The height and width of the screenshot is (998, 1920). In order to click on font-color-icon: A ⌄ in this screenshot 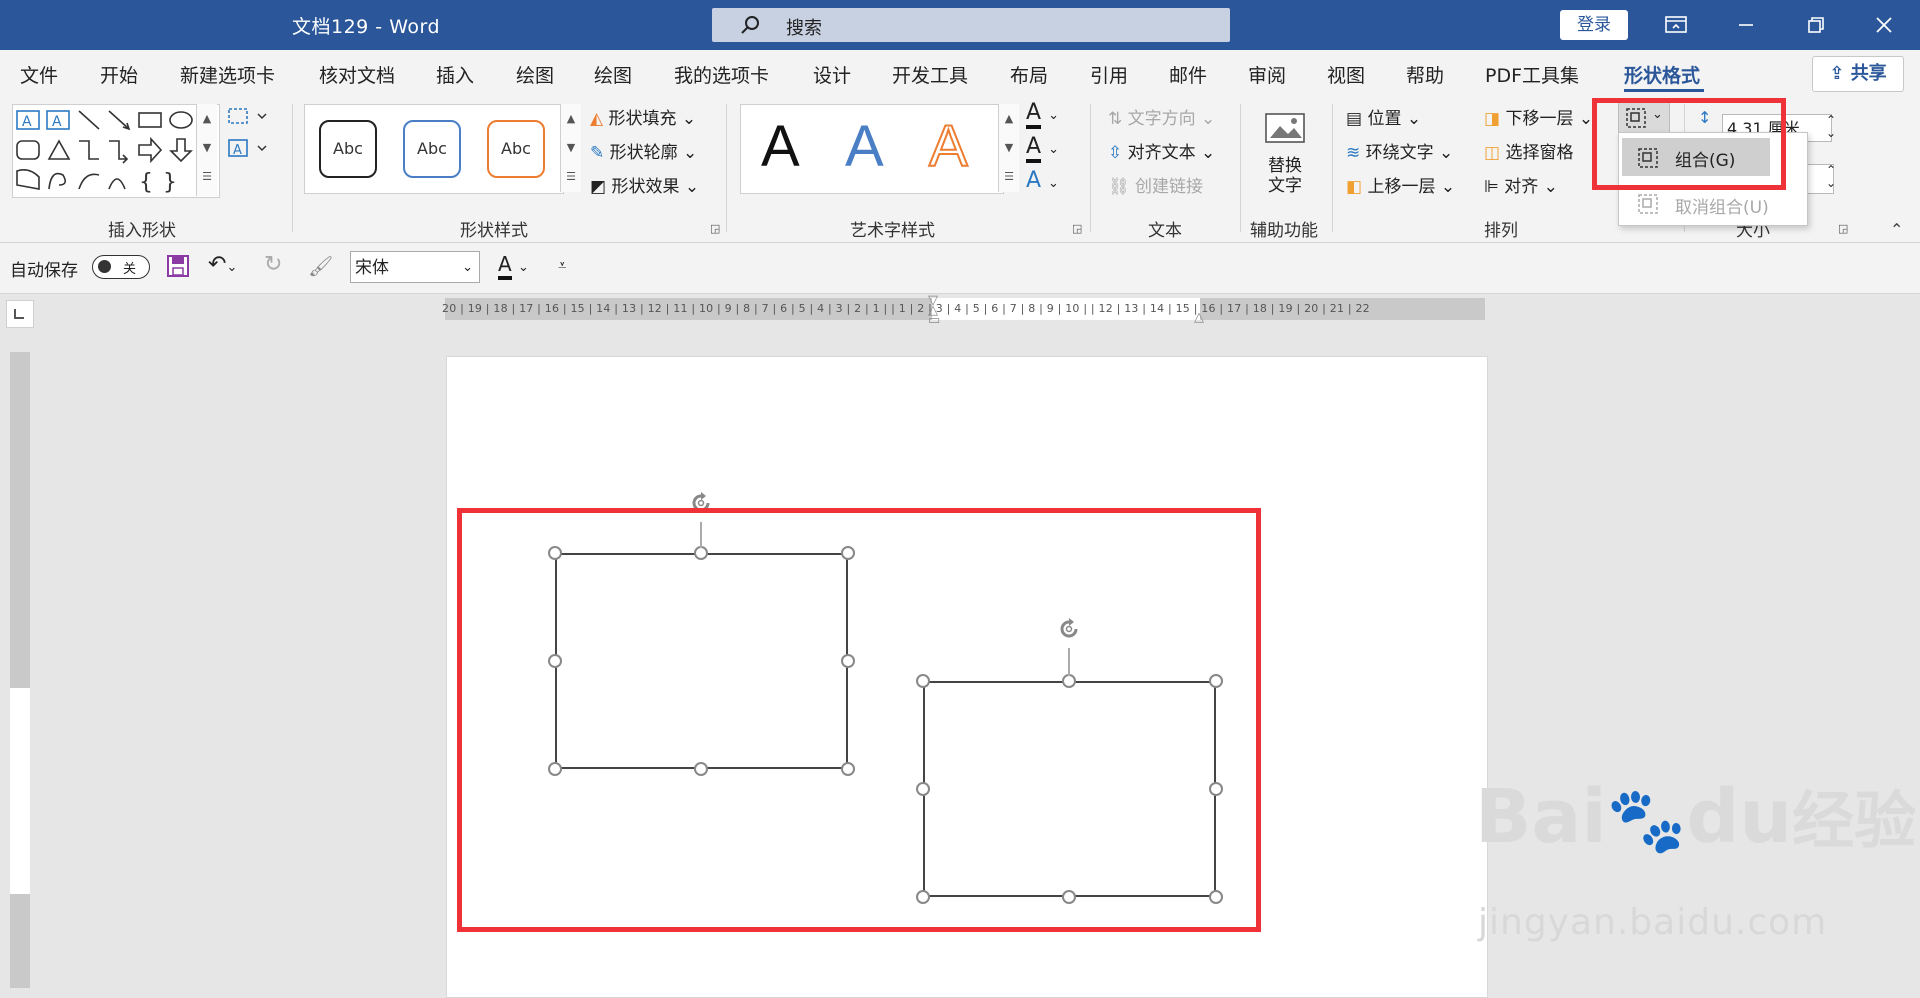, I will do `click(513, 266)`.